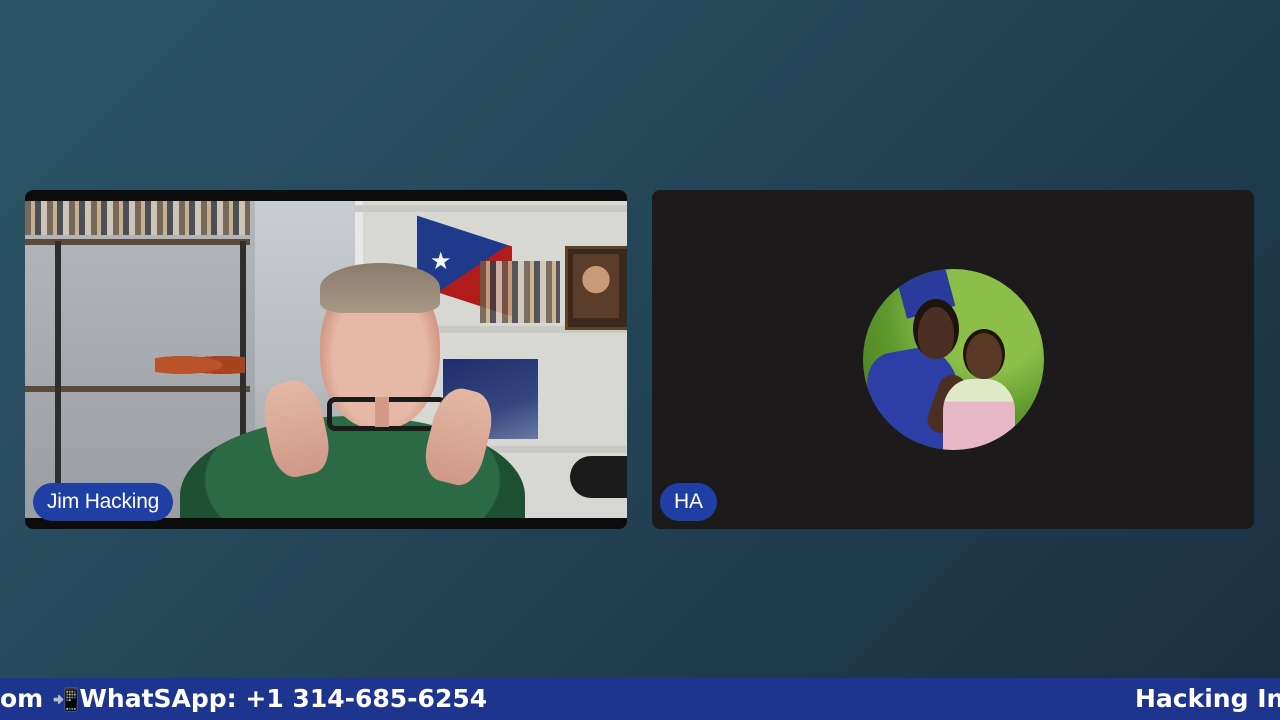  I want to click on ticker-lead-text: om, so click(26, 698).